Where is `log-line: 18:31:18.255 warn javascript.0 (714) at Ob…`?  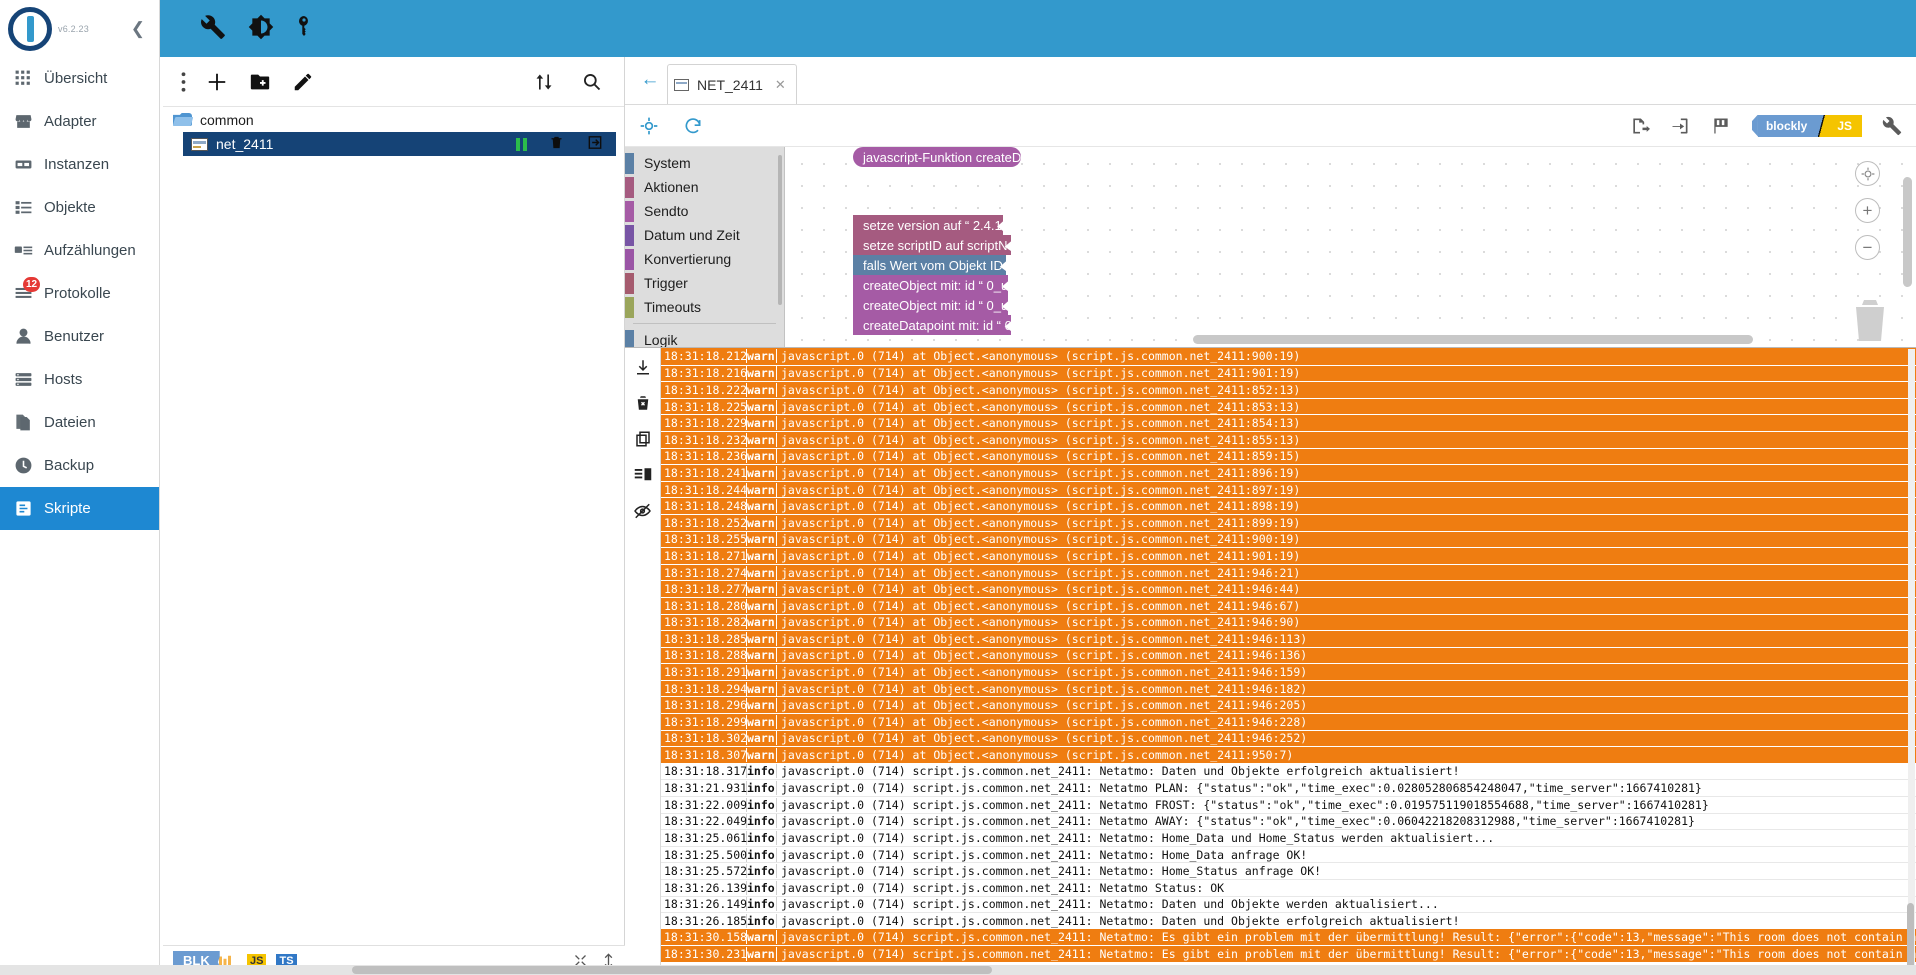 log-line: 18:31:18.255 warn javascript.0 (714) at Ob… is located at coordinates (1288, 539).